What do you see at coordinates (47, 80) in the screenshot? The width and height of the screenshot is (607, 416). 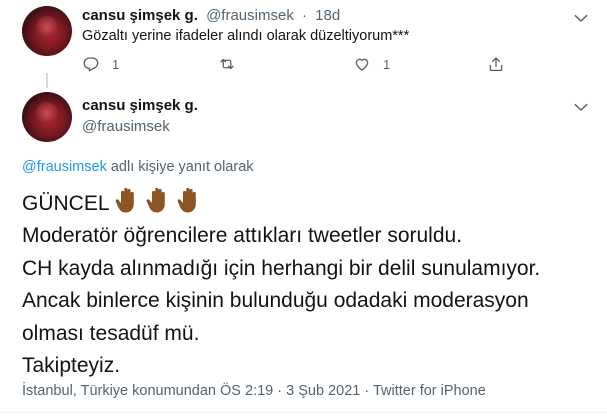 I see `thread-connector` at bounding box center [47, 80].